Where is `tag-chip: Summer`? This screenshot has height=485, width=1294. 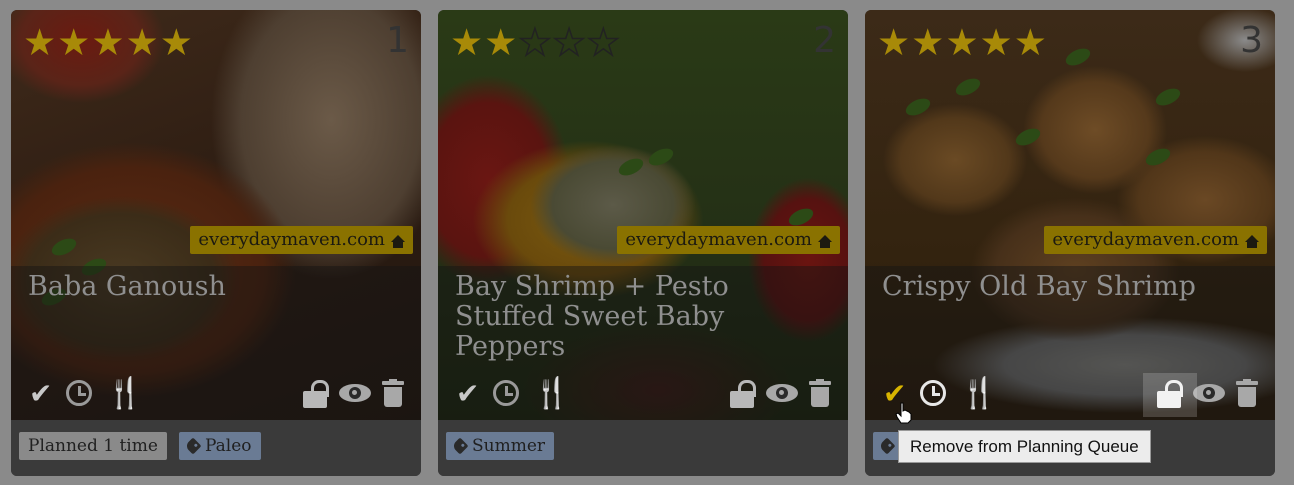
tag-chip: Summer is located at coordinates (500, 446).